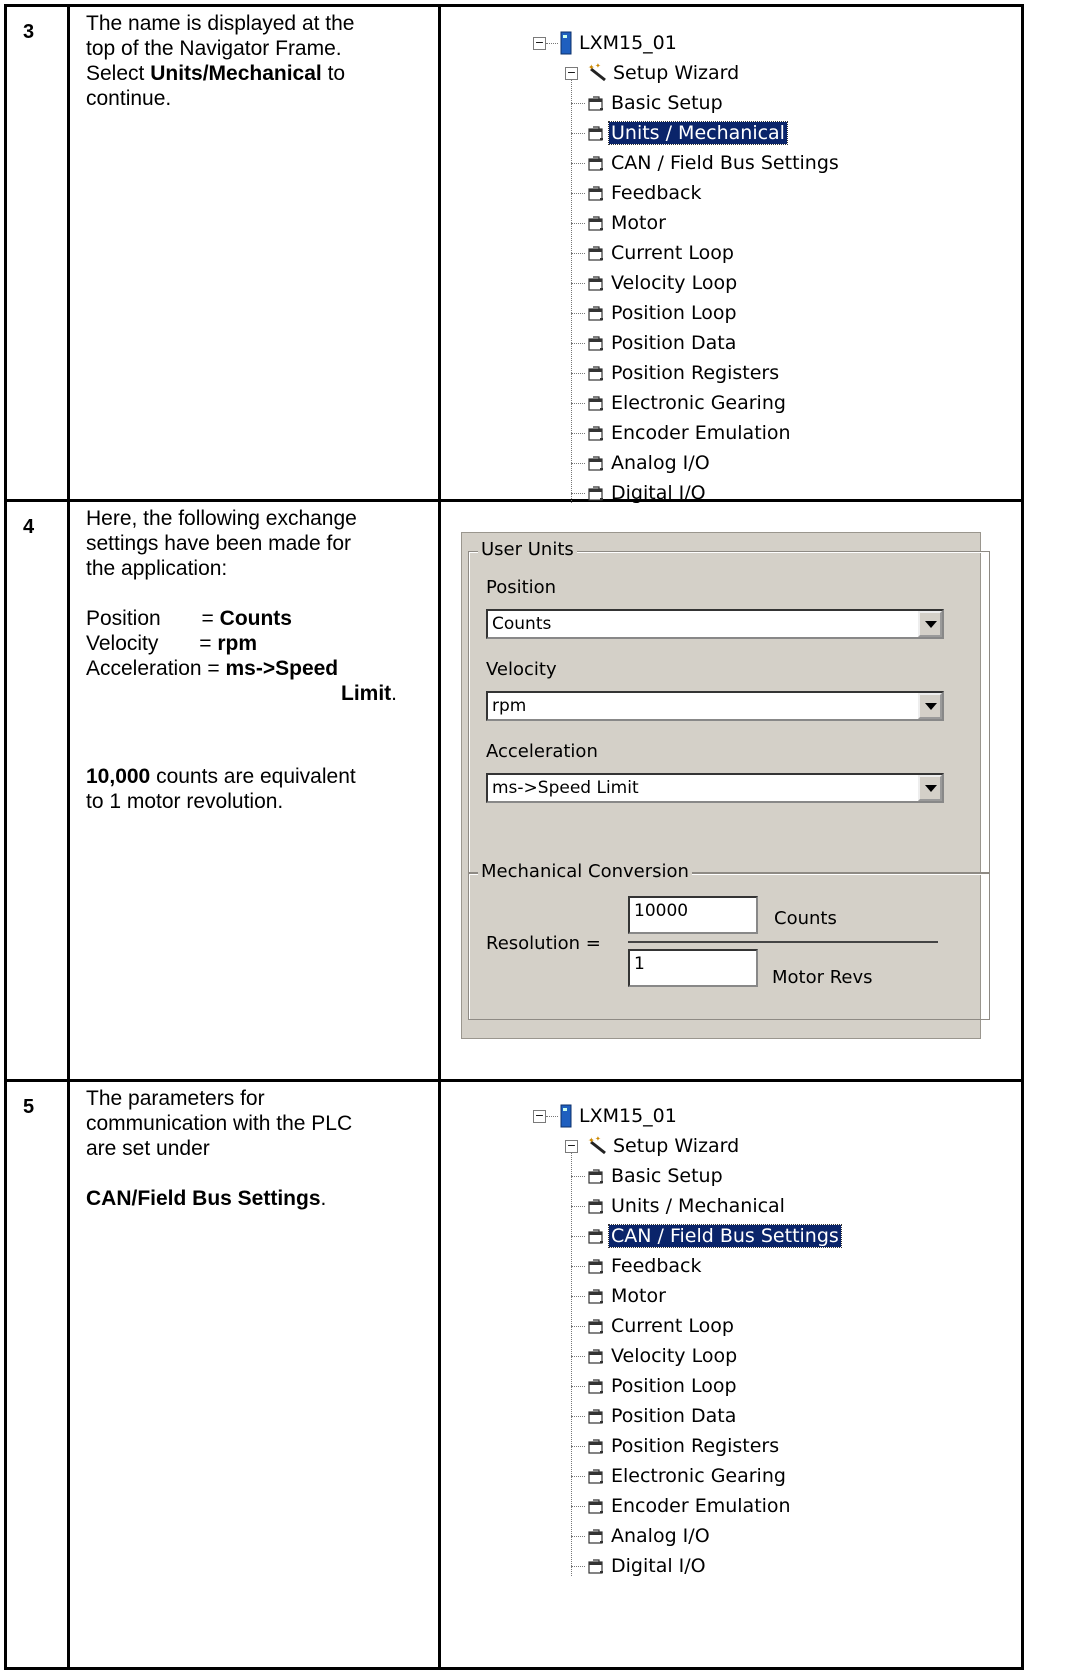  Describe the element at coordinates (157, 568) in the screenshot. I see `text-line: the application:` at that location.